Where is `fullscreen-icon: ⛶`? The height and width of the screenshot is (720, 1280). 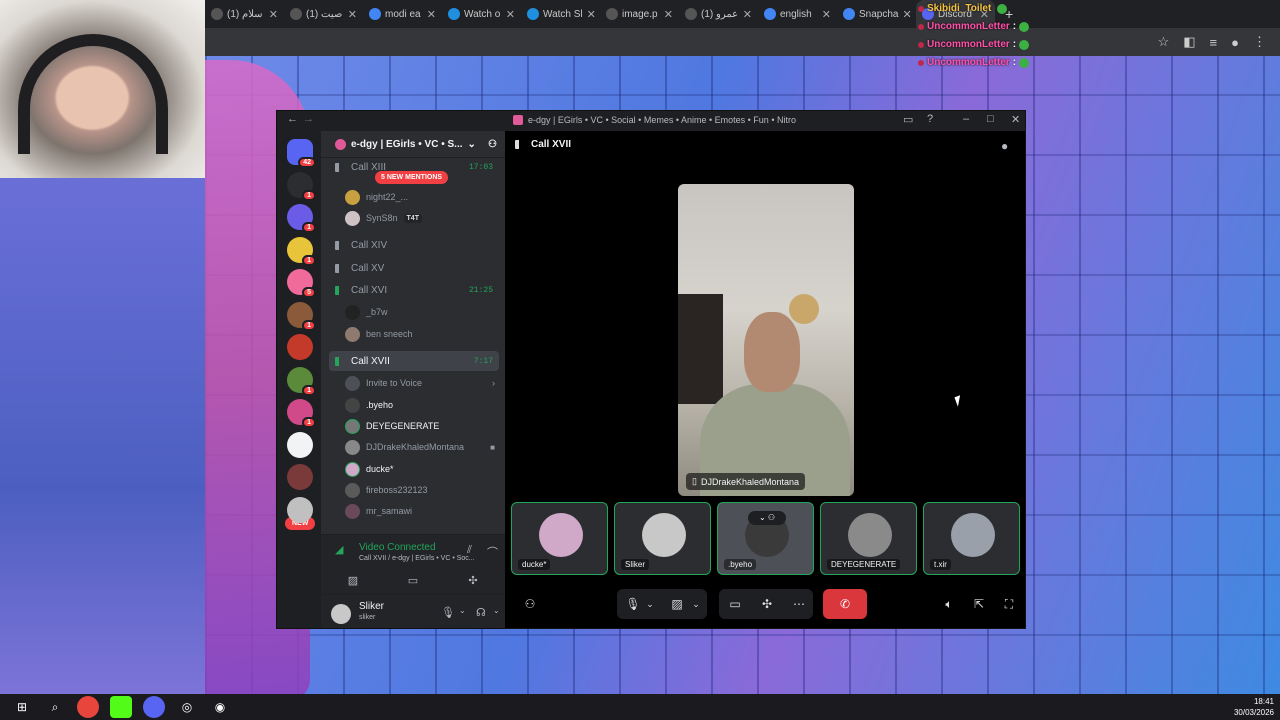
fullscreen-icon: ⛶ is located at coordinates (1009, 604).